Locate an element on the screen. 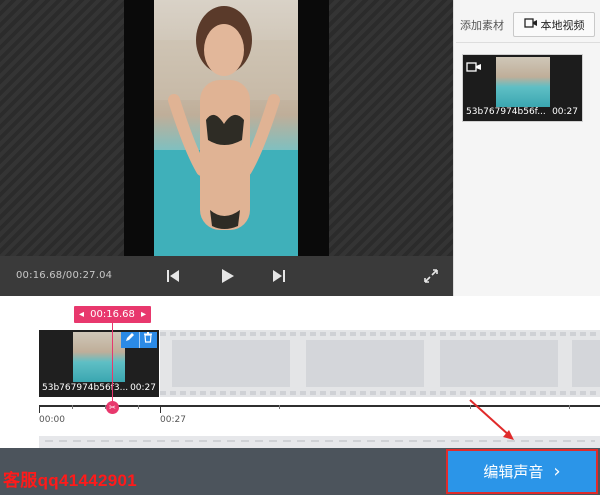 This screenshot has height=495, width=600. audio-track-placeholder is located at coordinates (320, 441).